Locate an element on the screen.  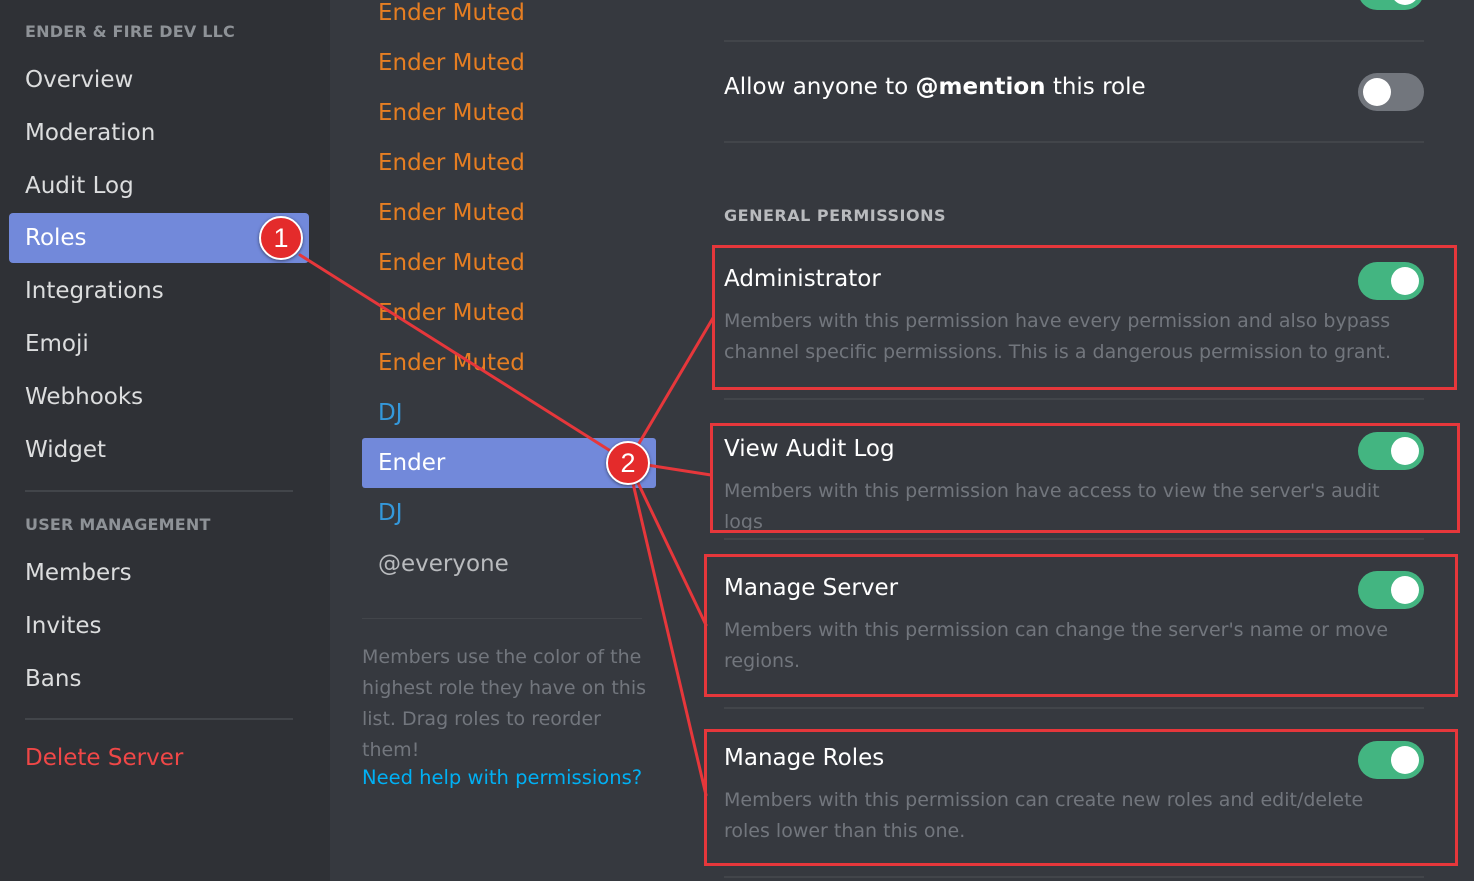
user-management-header: USER MANAGEMENT is located at coordinates (118, 524).